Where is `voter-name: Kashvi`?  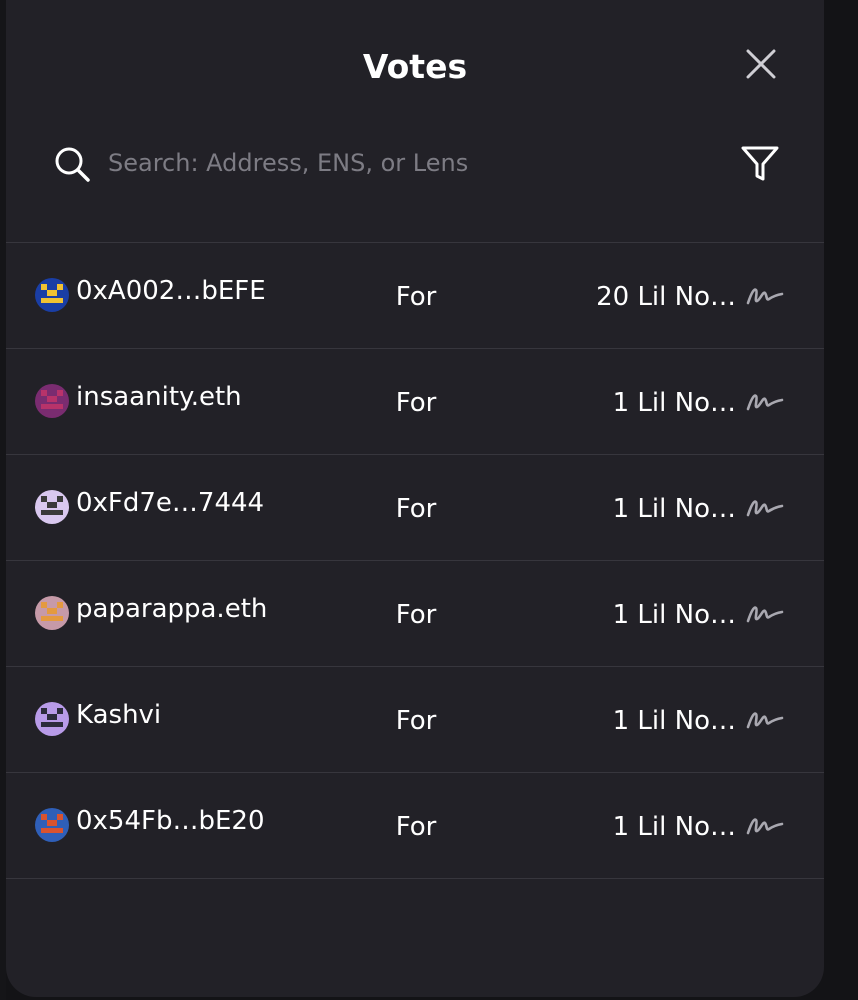 voter-name: Kashvi is located at coordinates (118, 715).